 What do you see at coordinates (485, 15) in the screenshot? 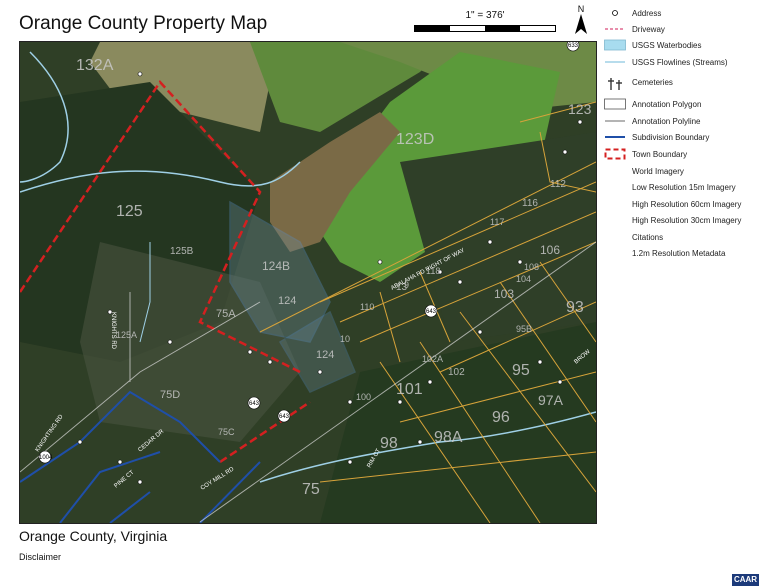
I see `scale-label: 1" = 376'` at bounding box center [485, 15].